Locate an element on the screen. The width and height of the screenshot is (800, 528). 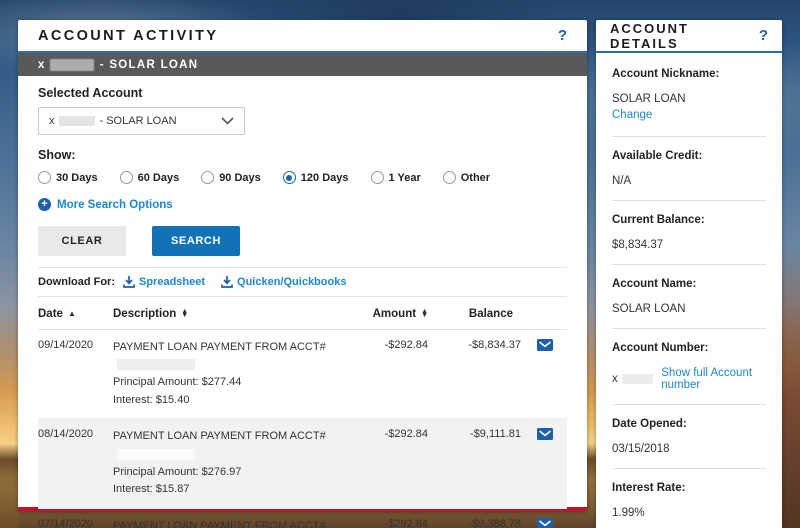
selected-account-bar: x - SOLAR LOAN is located at coordinates (302, 64).